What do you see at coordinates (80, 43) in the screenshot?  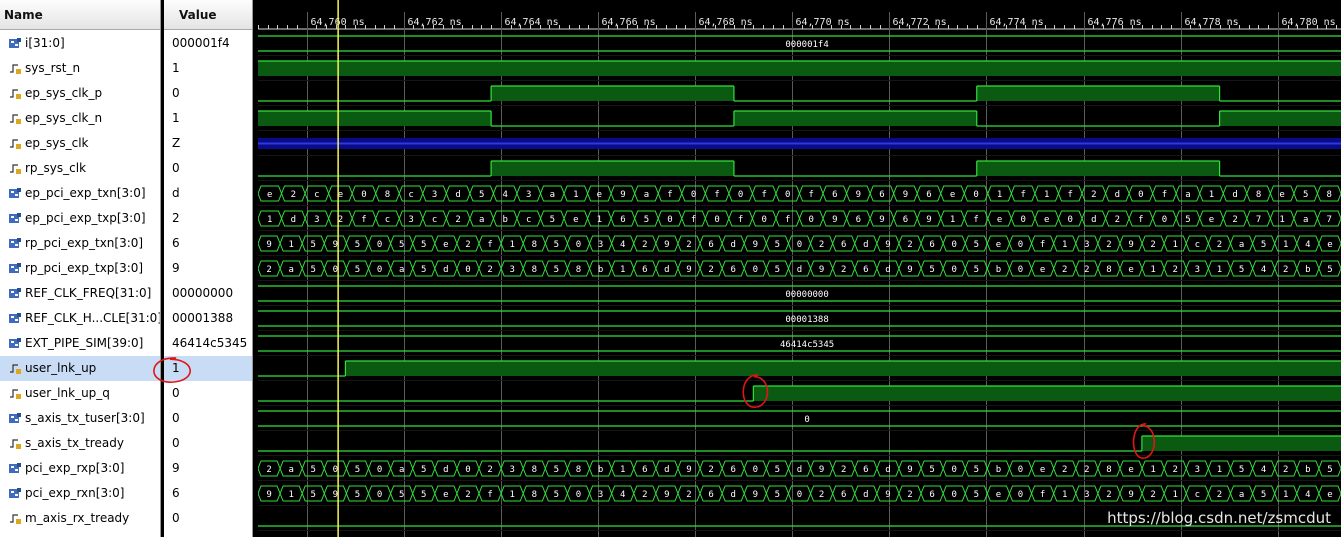 I see `signal-name-row: i[31:0]` at bounding box center [80, 43].